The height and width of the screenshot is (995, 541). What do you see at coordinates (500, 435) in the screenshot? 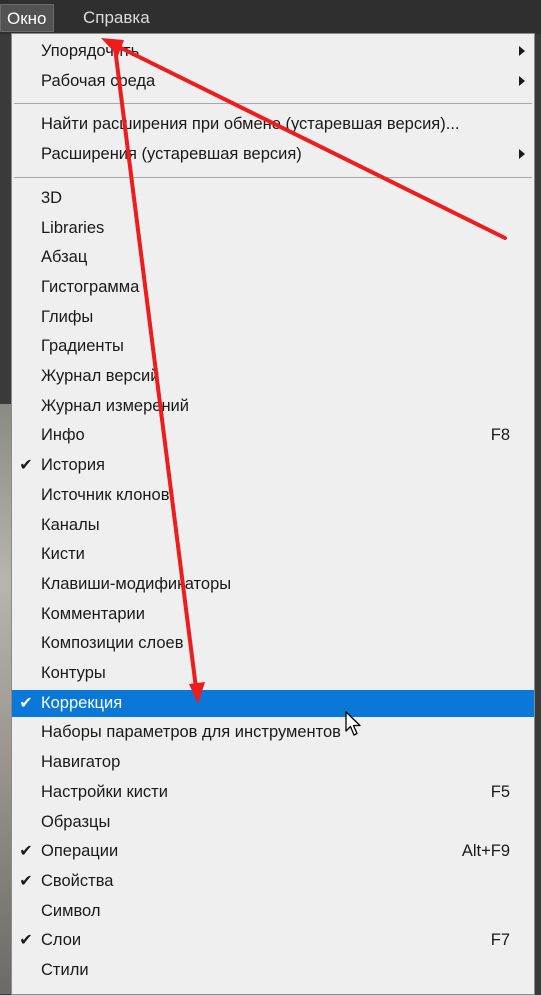
I see `menu-item-shortcut: F8` at bounding box center [500, 435].